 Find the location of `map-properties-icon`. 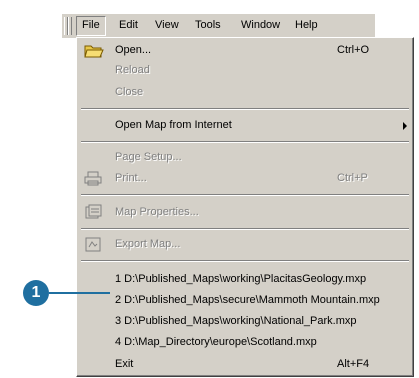

map-properties-icon is located at coordinates (94, 212).